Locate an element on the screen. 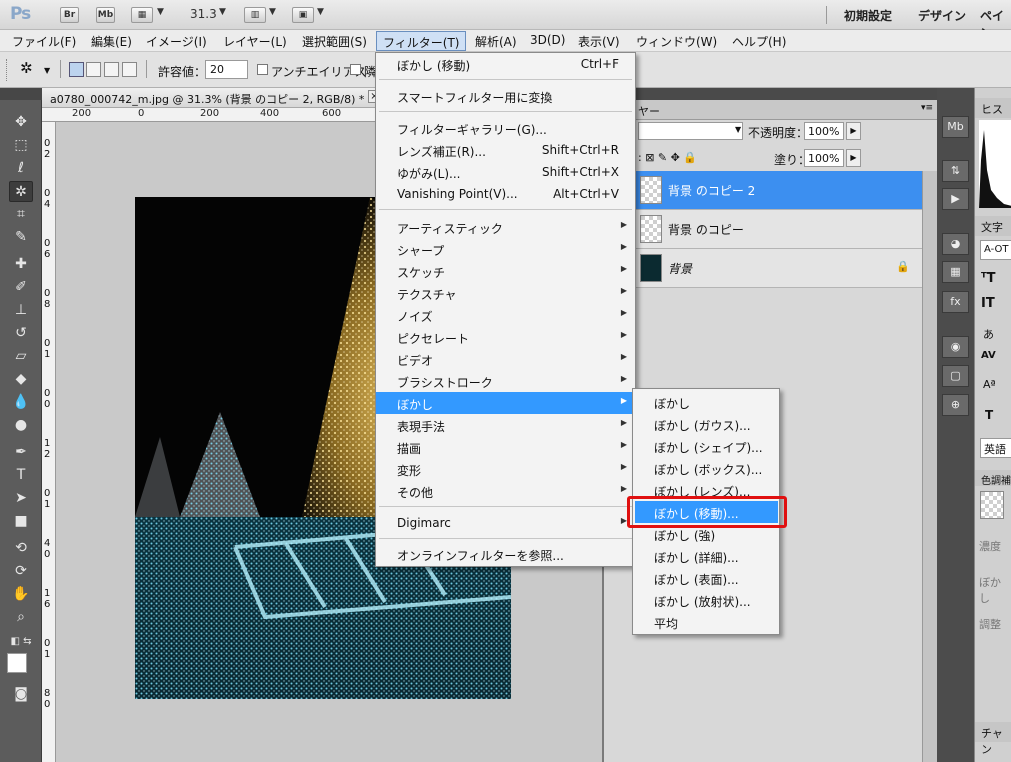 Image resolution: width=1011 pixels, height=762 pixels. layers-tab: ヤー is located at coordinates (649, 111).